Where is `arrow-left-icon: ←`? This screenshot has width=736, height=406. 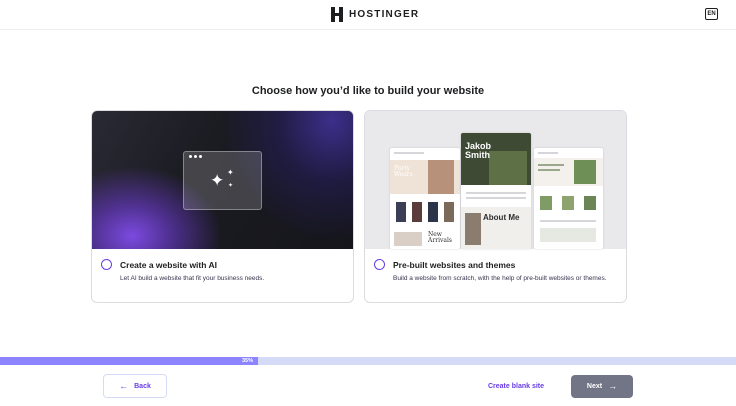 arrow-left-icon: ← is located at coordinates (124, 385).